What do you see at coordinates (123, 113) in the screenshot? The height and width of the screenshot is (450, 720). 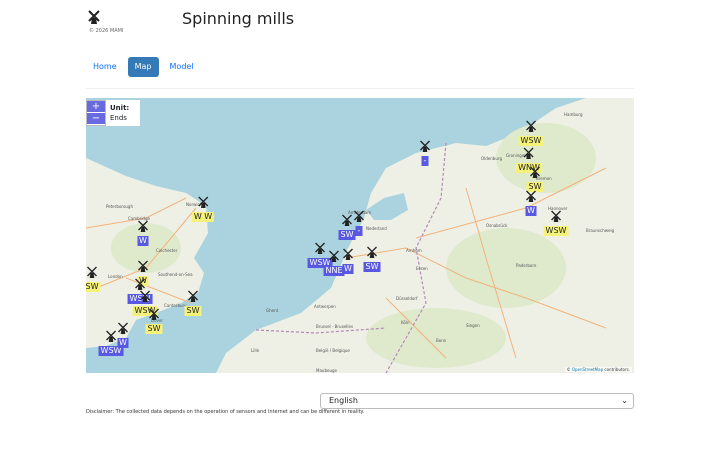 I see `unit-legend: Unit: Ends` at bounding box center [123, 113].